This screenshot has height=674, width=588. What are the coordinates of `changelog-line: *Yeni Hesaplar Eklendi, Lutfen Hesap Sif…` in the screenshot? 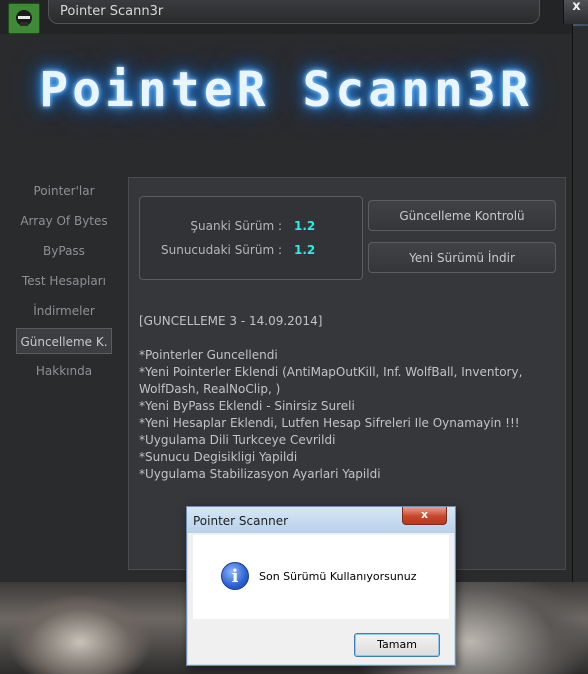 It's located at (329, 423).